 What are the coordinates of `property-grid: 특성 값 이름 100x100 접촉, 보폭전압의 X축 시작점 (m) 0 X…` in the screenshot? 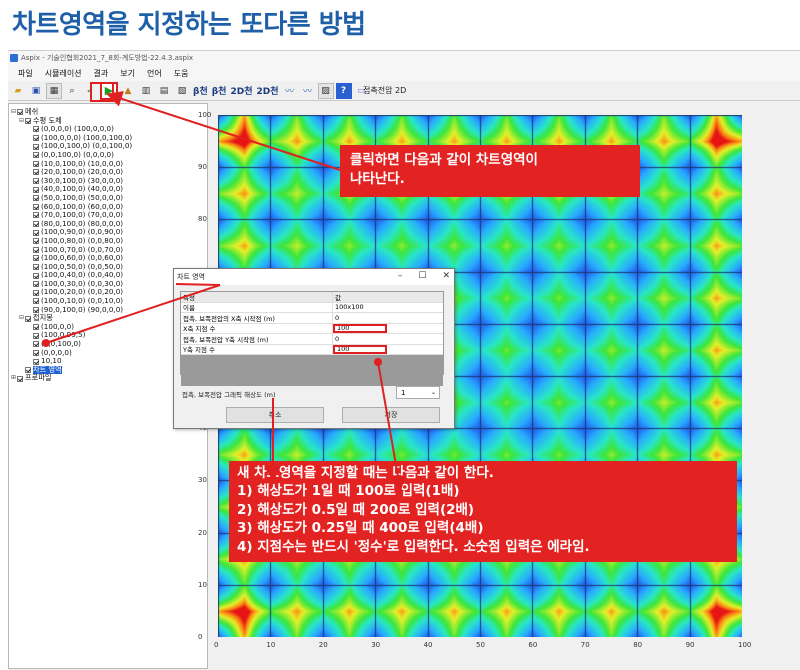 It's located at (312, 338).